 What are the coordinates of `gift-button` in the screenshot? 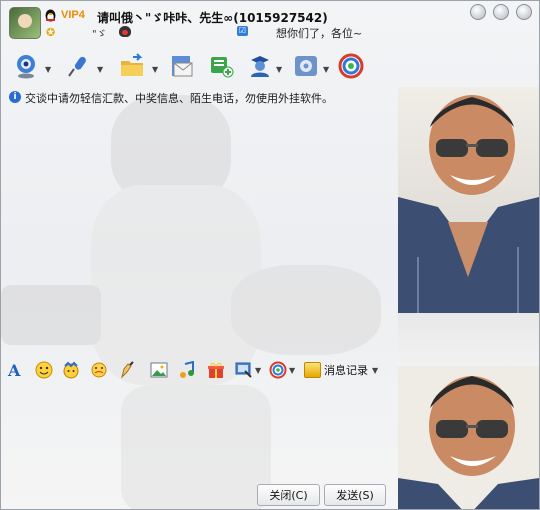 It's located at (216, 370).